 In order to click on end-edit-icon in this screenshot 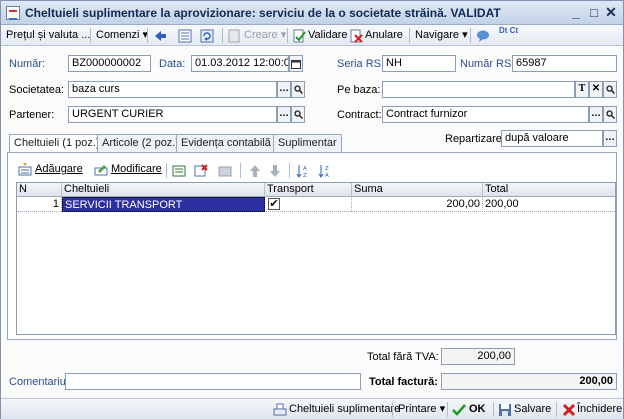, I will do `click(225, 171)`.